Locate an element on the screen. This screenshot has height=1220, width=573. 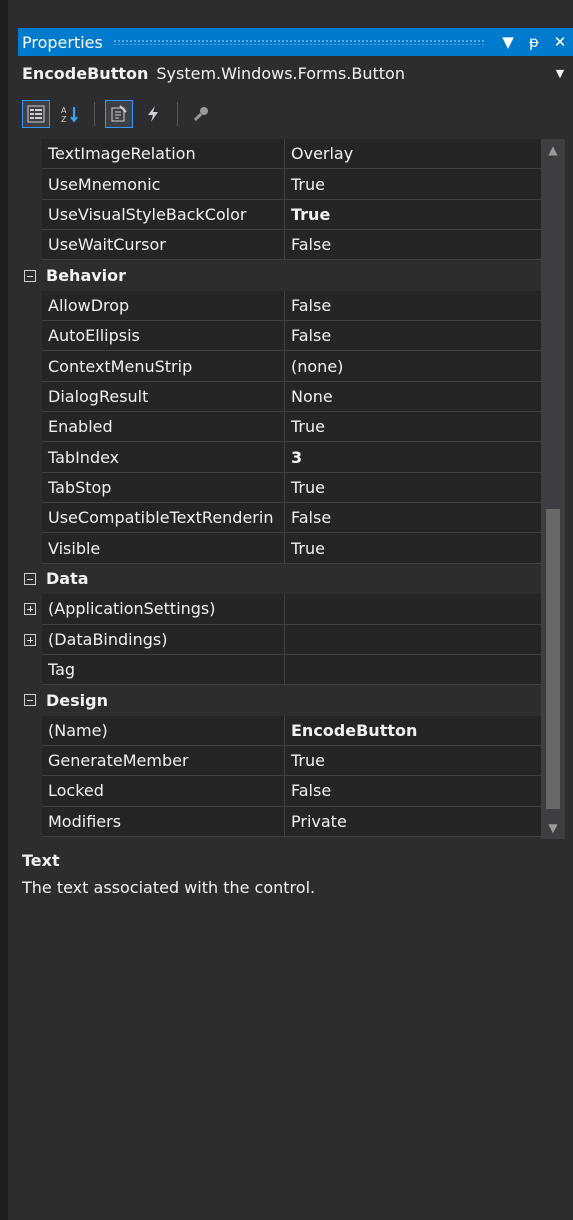
category-row: Data is located at coordinates (279, 579).